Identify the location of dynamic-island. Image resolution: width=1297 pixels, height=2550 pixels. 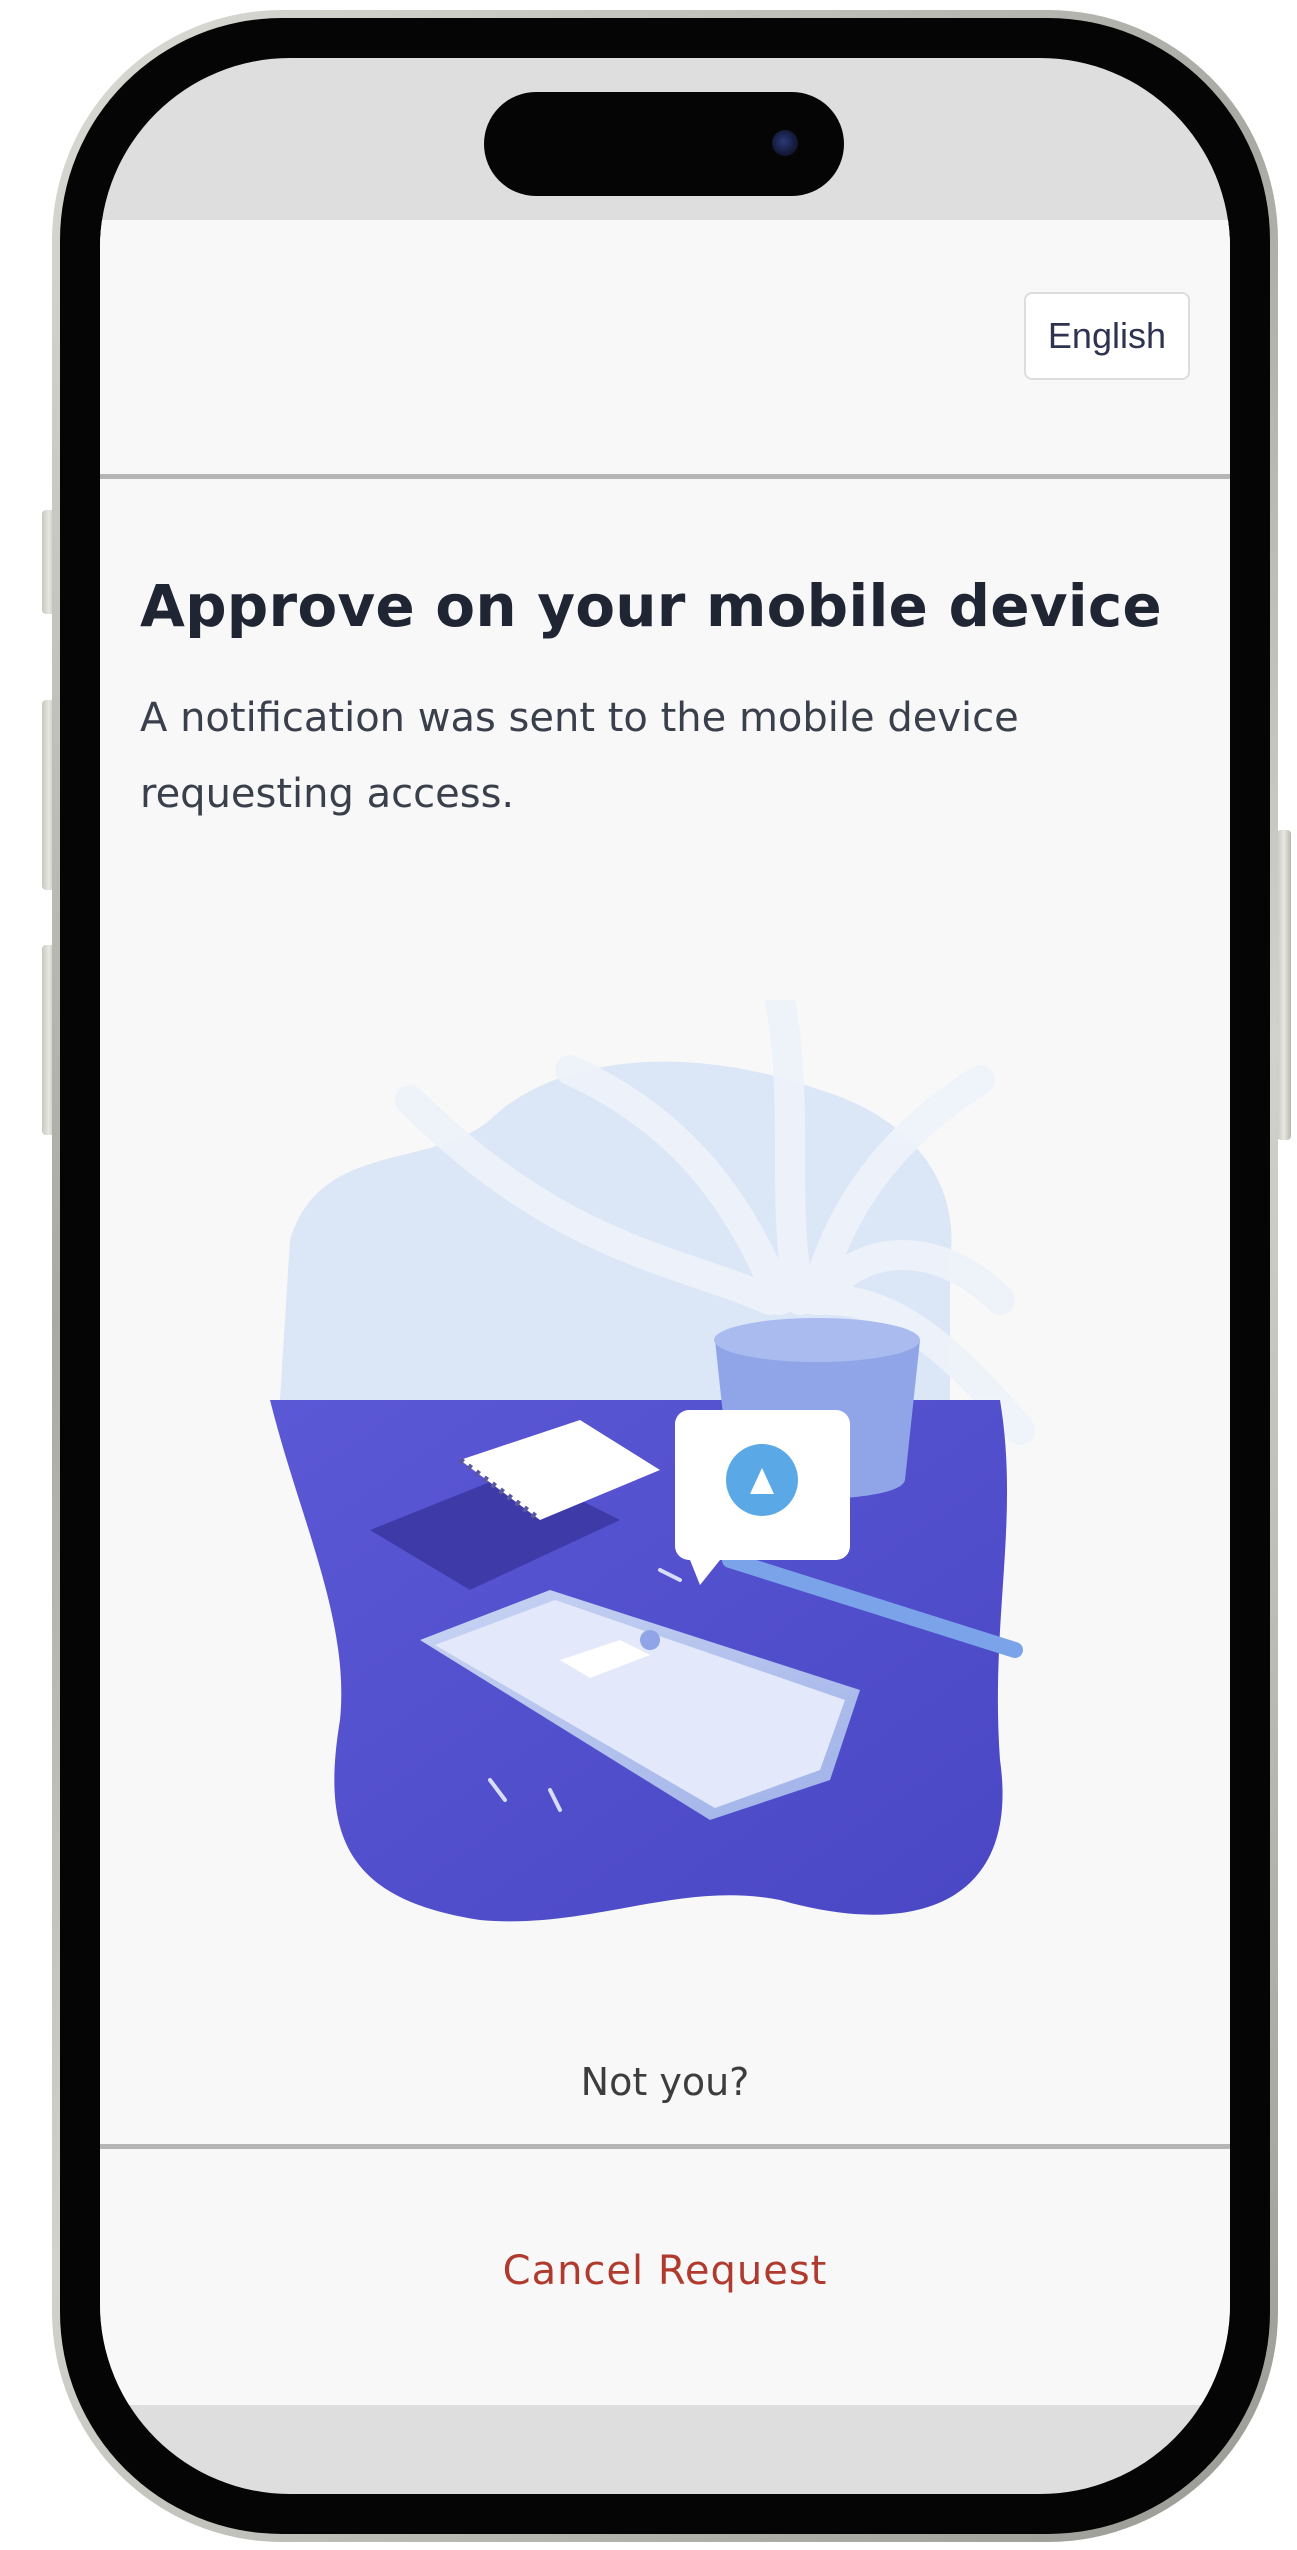
(664, 144).